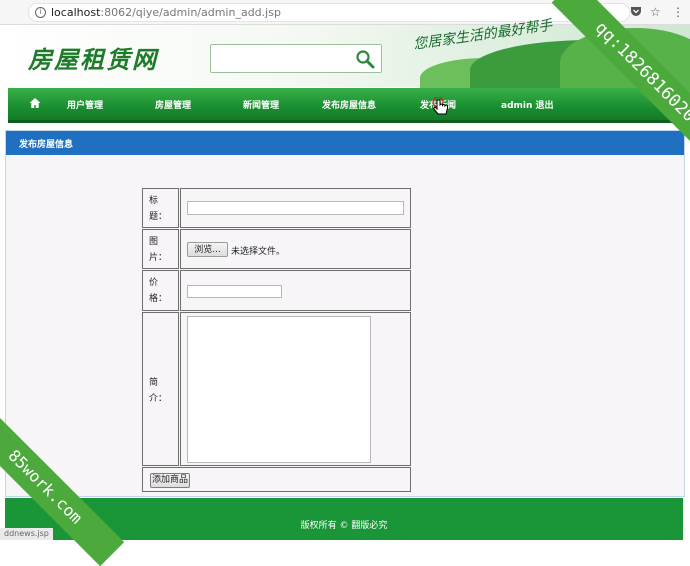  I want to click on price-input, so click(234, 291).